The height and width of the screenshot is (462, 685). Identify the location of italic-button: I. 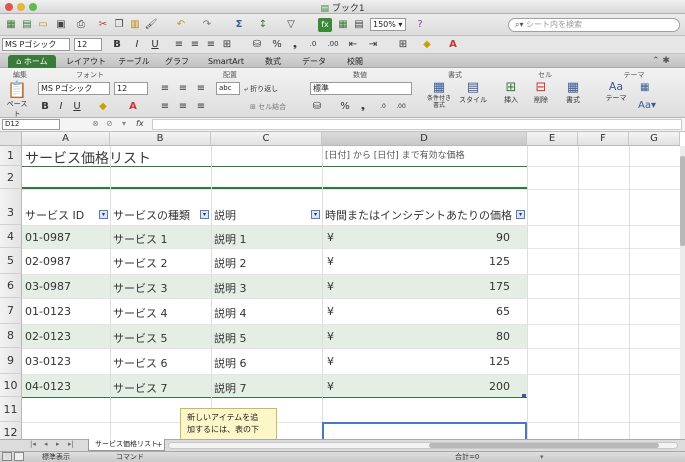
(137, 44).